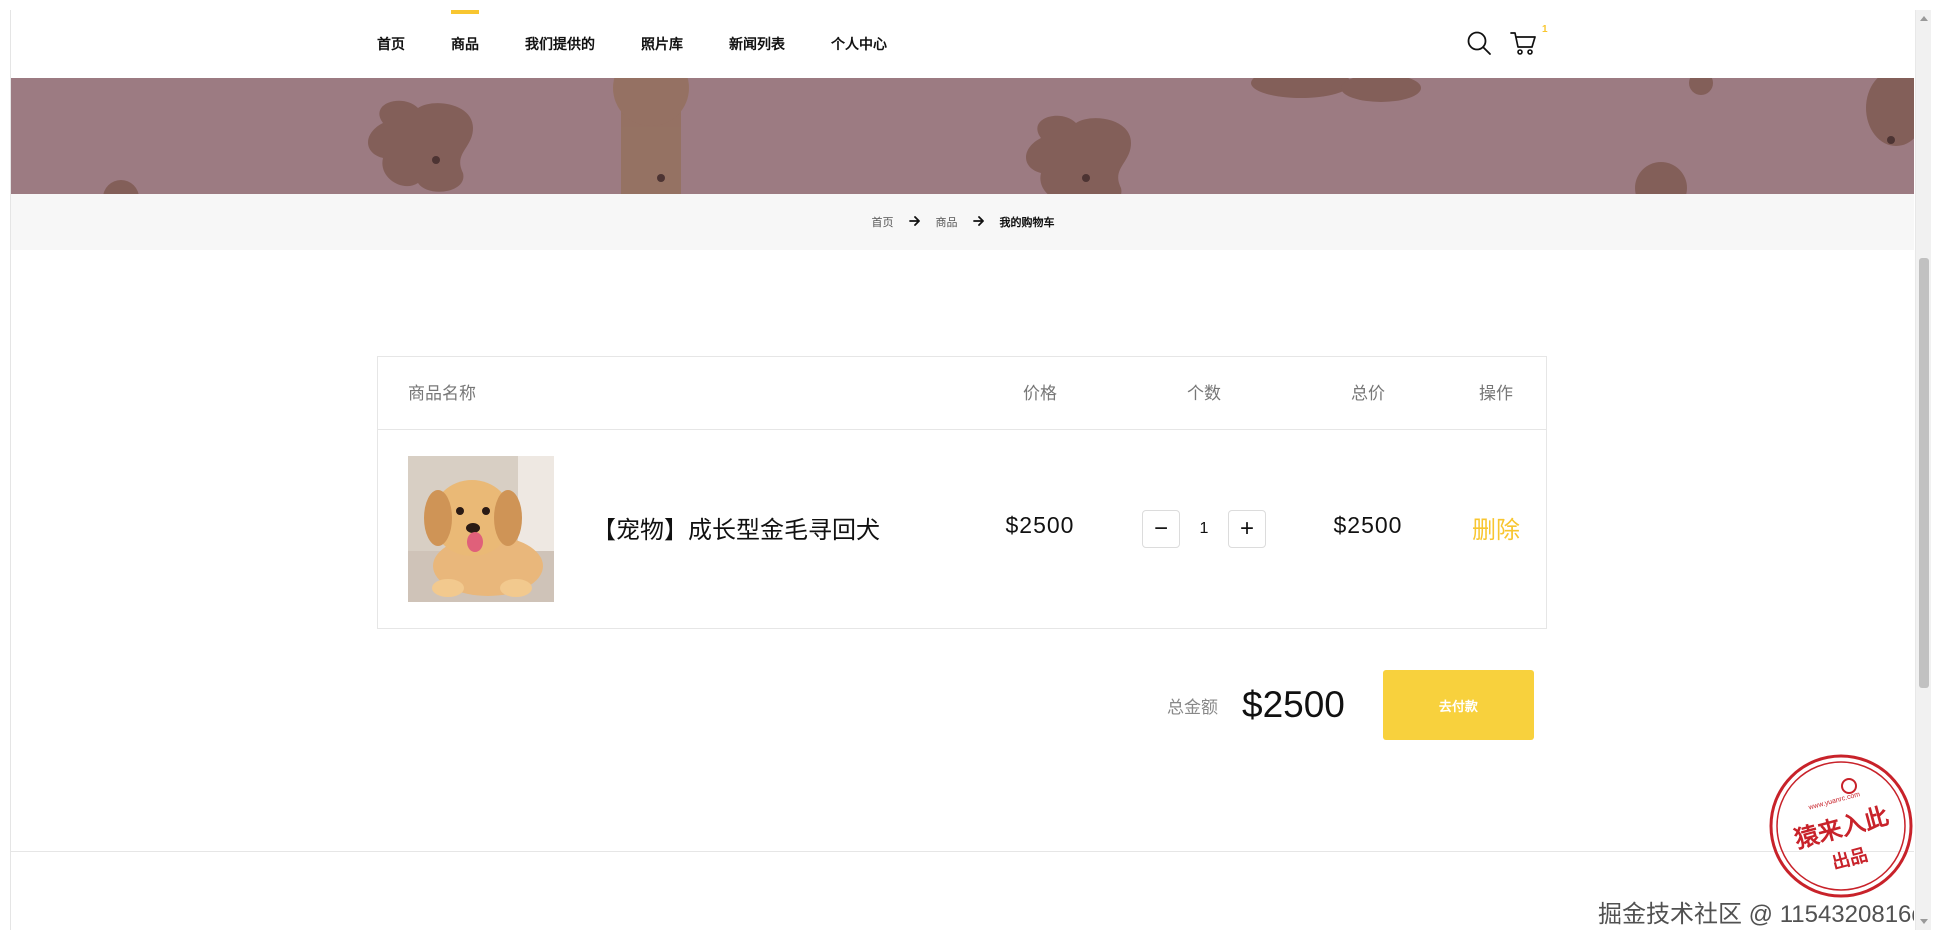 This screenshot has width=1941, height=940. Describe the element at coordinates (883, 222) in the screenshot. I see `breadcrumb-home: 首页` at that location.